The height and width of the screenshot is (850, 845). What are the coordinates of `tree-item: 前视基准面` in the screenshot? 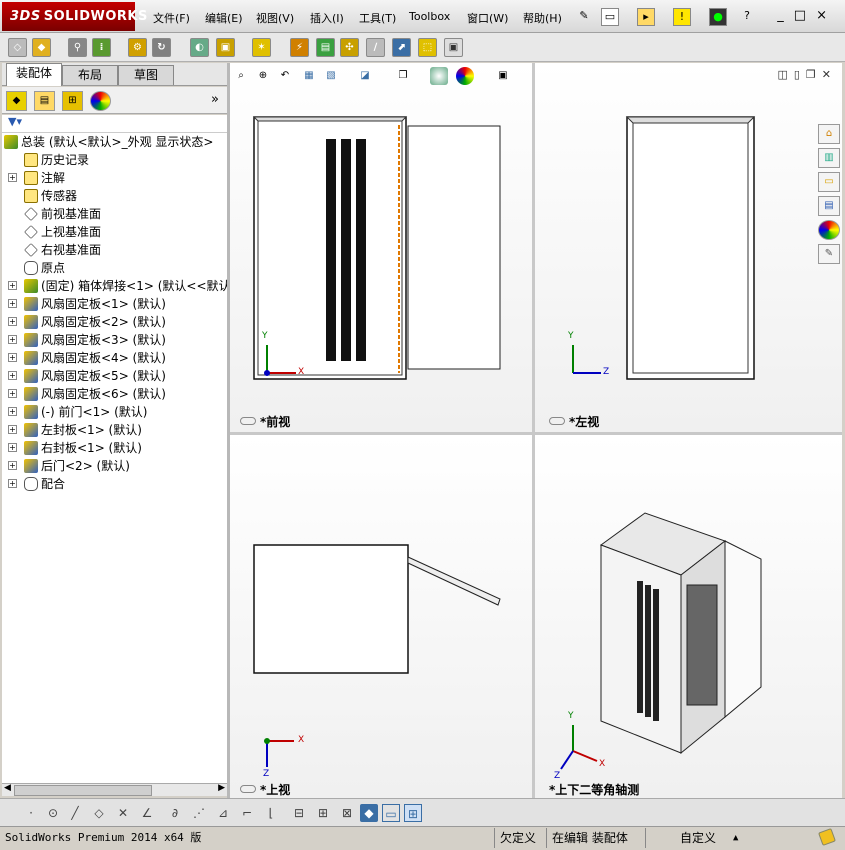 It's located at (62, 214).